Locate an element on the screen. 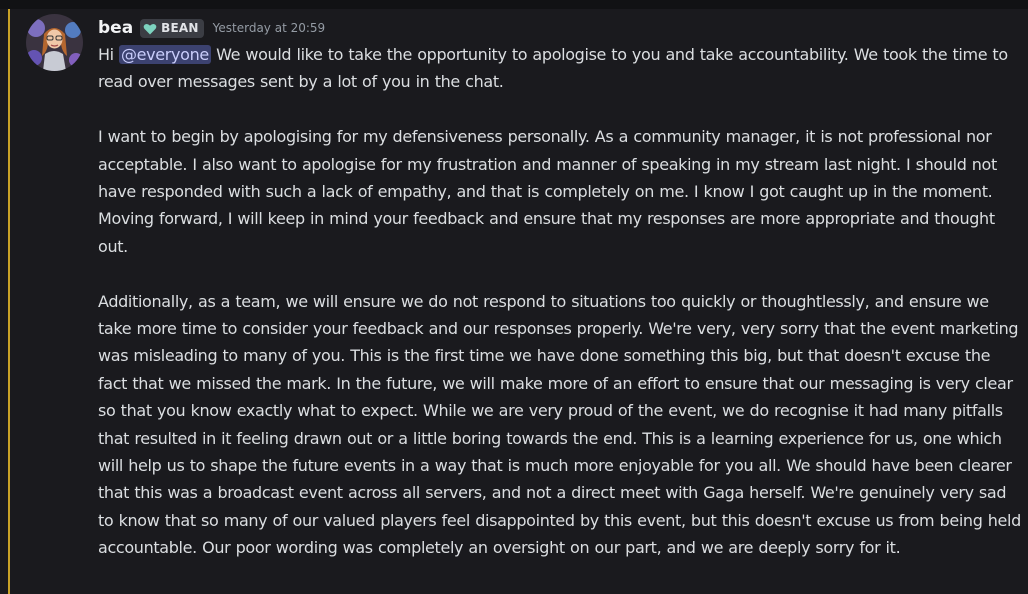 Image resolution: width=1028 pixels, height=594 pixels. timestamp: Yesterday at 20:59 is located at coordinates (269, 28).